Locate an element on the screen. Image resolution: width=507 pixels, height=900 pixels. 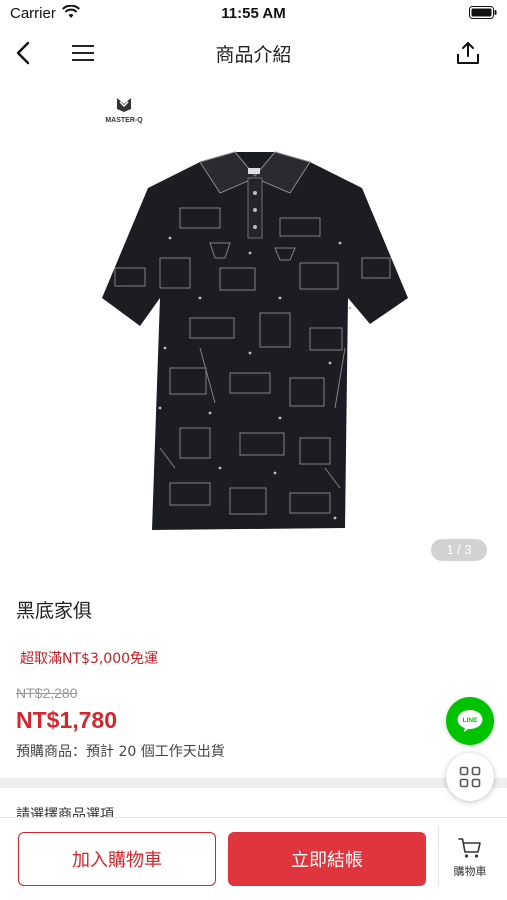
line-icon: LINE is located at coordinates (470, 721).